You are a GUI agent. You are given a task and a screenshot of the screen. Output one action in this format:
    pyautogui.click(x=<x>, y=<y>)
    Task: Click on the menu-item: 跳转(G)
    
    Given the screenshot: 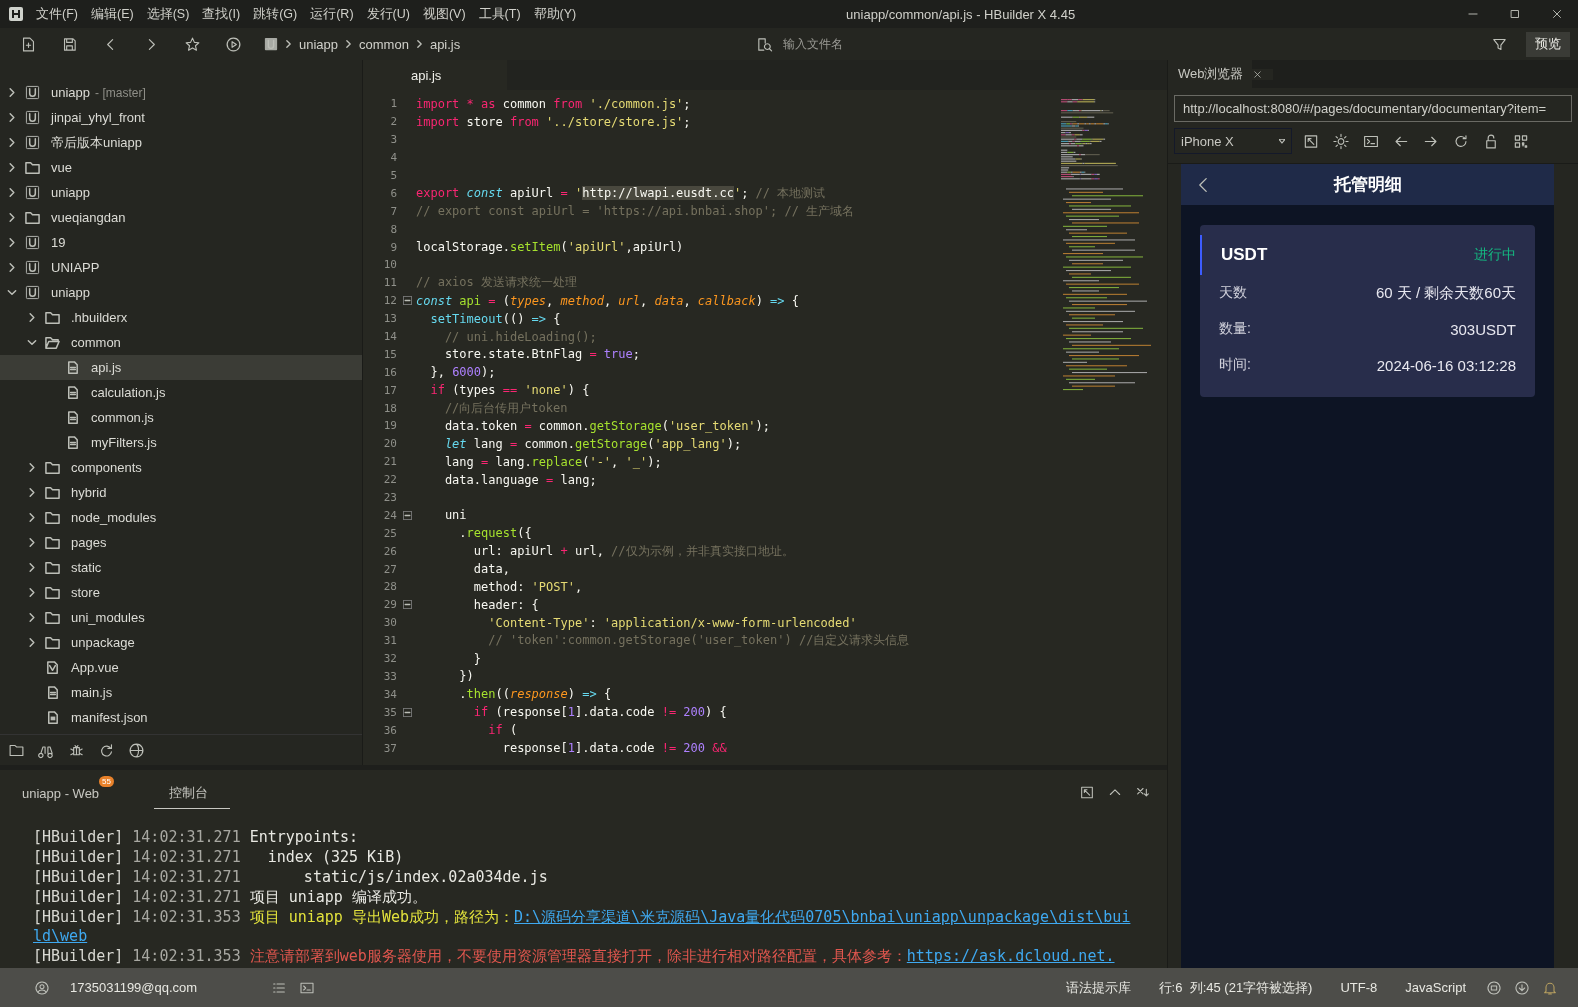 What is the action you would take?
    pyautogui.click(x=275, y=14)
    